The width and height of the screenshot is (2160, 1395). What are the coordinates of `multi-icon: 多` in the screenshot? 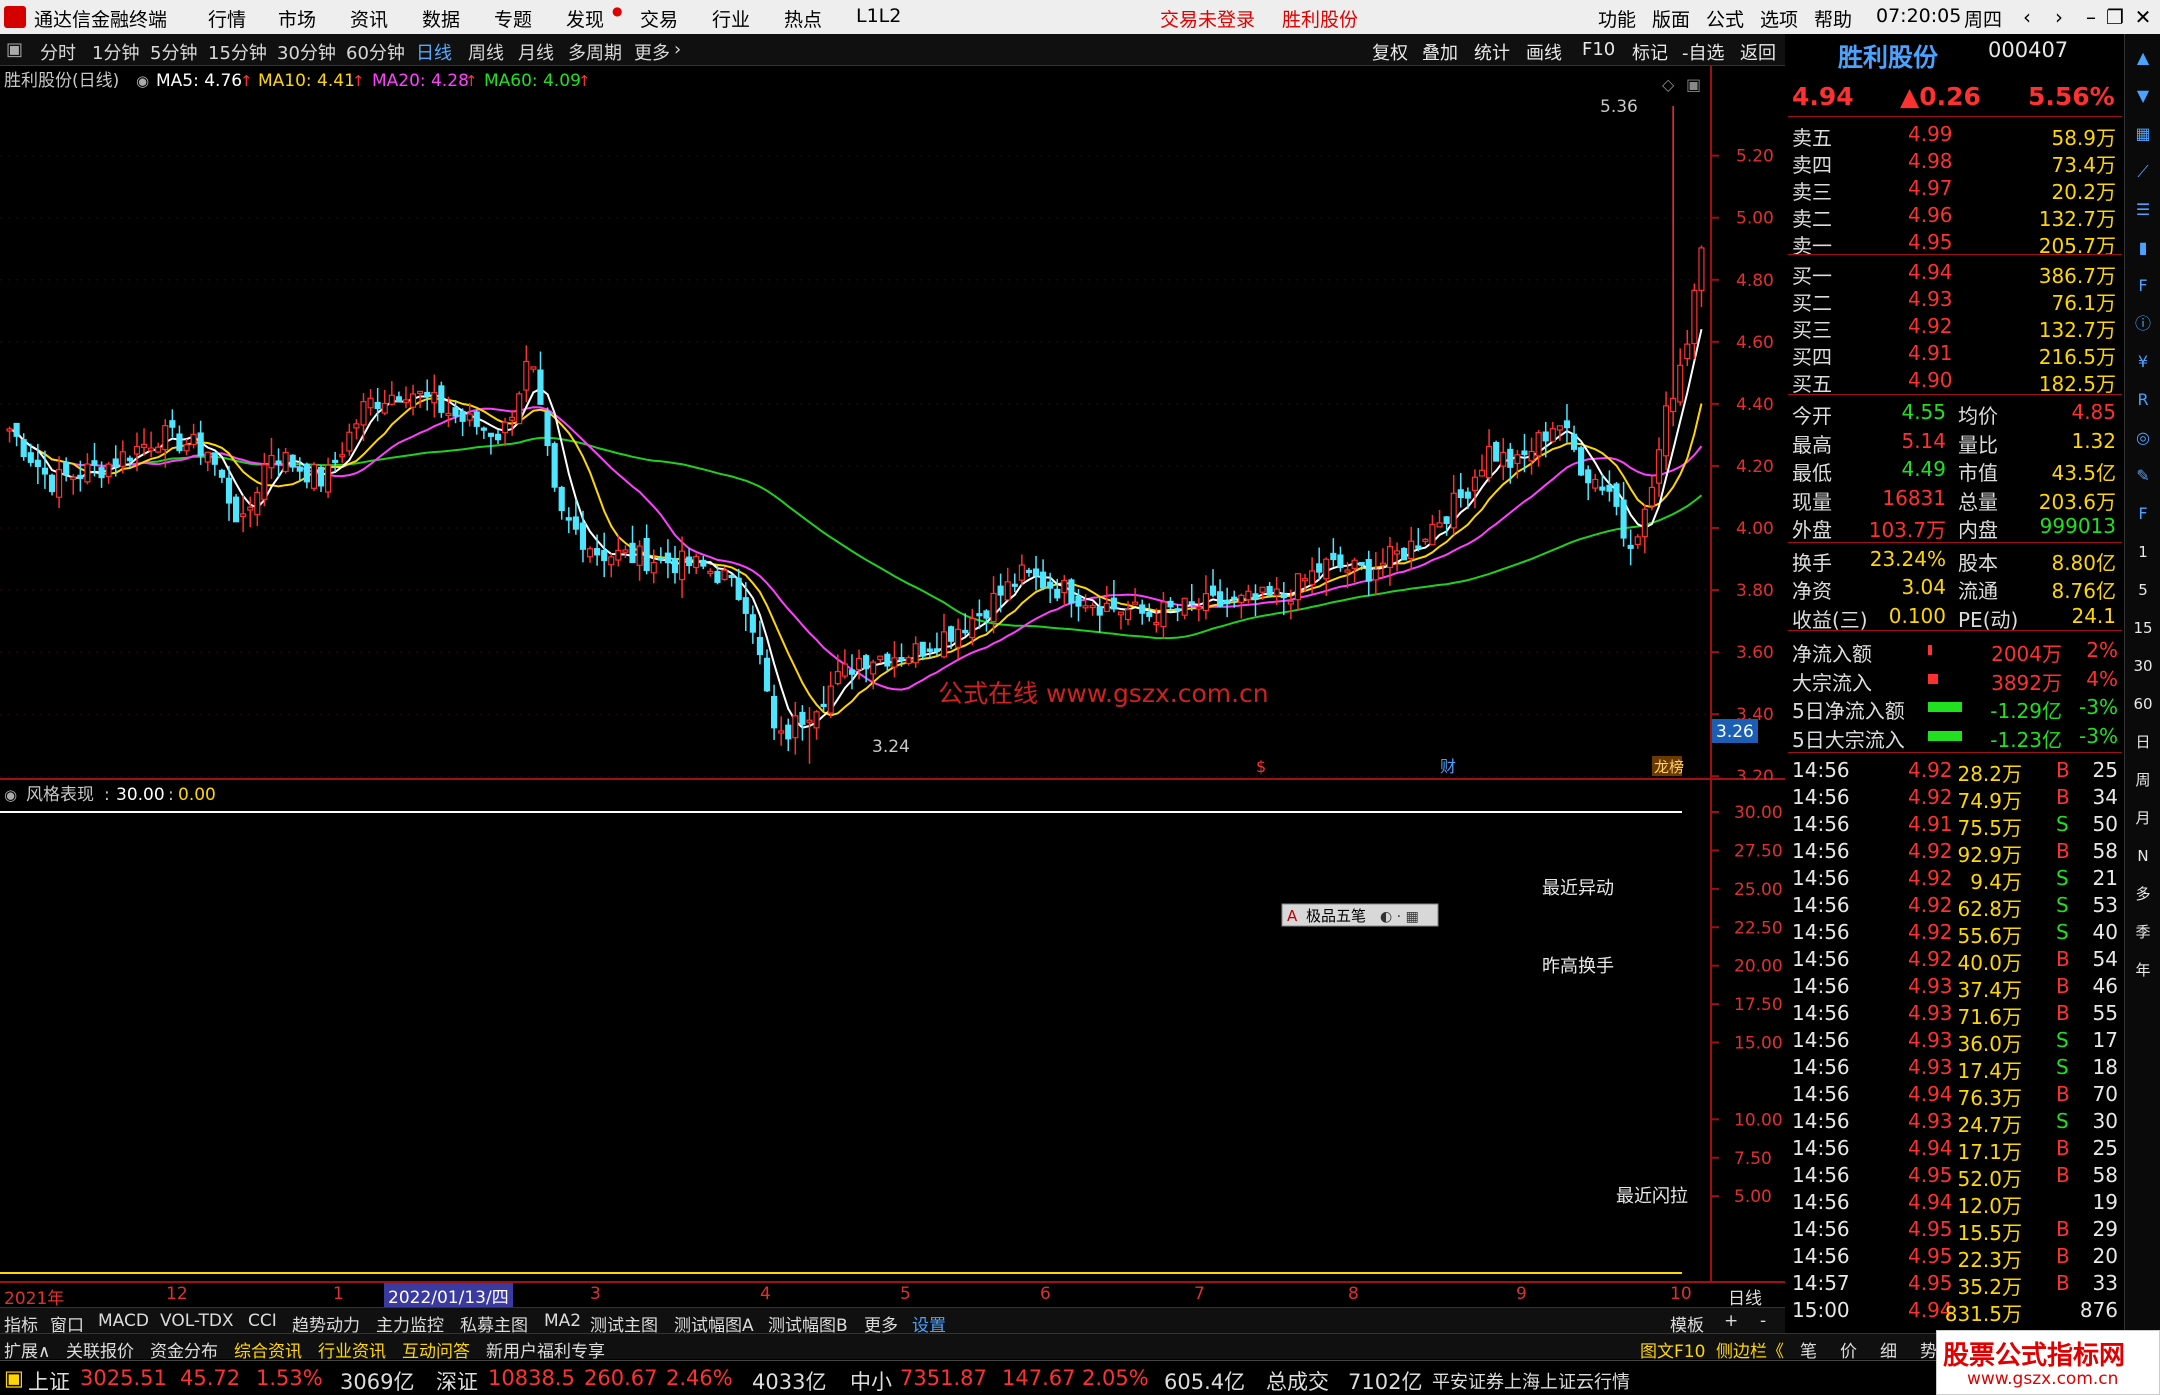 It's located at (2143, 894).